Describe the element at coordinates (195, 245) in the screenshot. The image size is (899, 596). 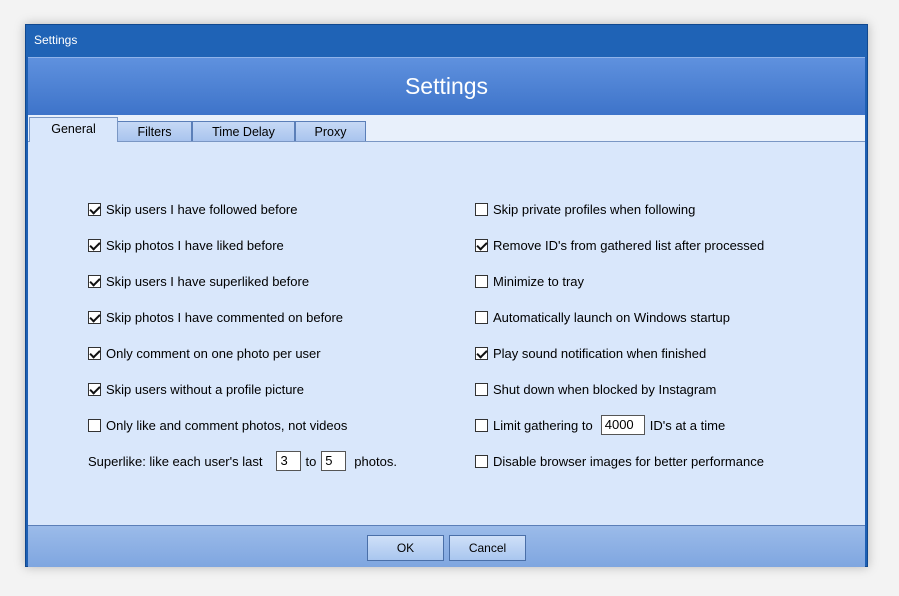
I see `option-label: Skip photos I have liked before` at that location.